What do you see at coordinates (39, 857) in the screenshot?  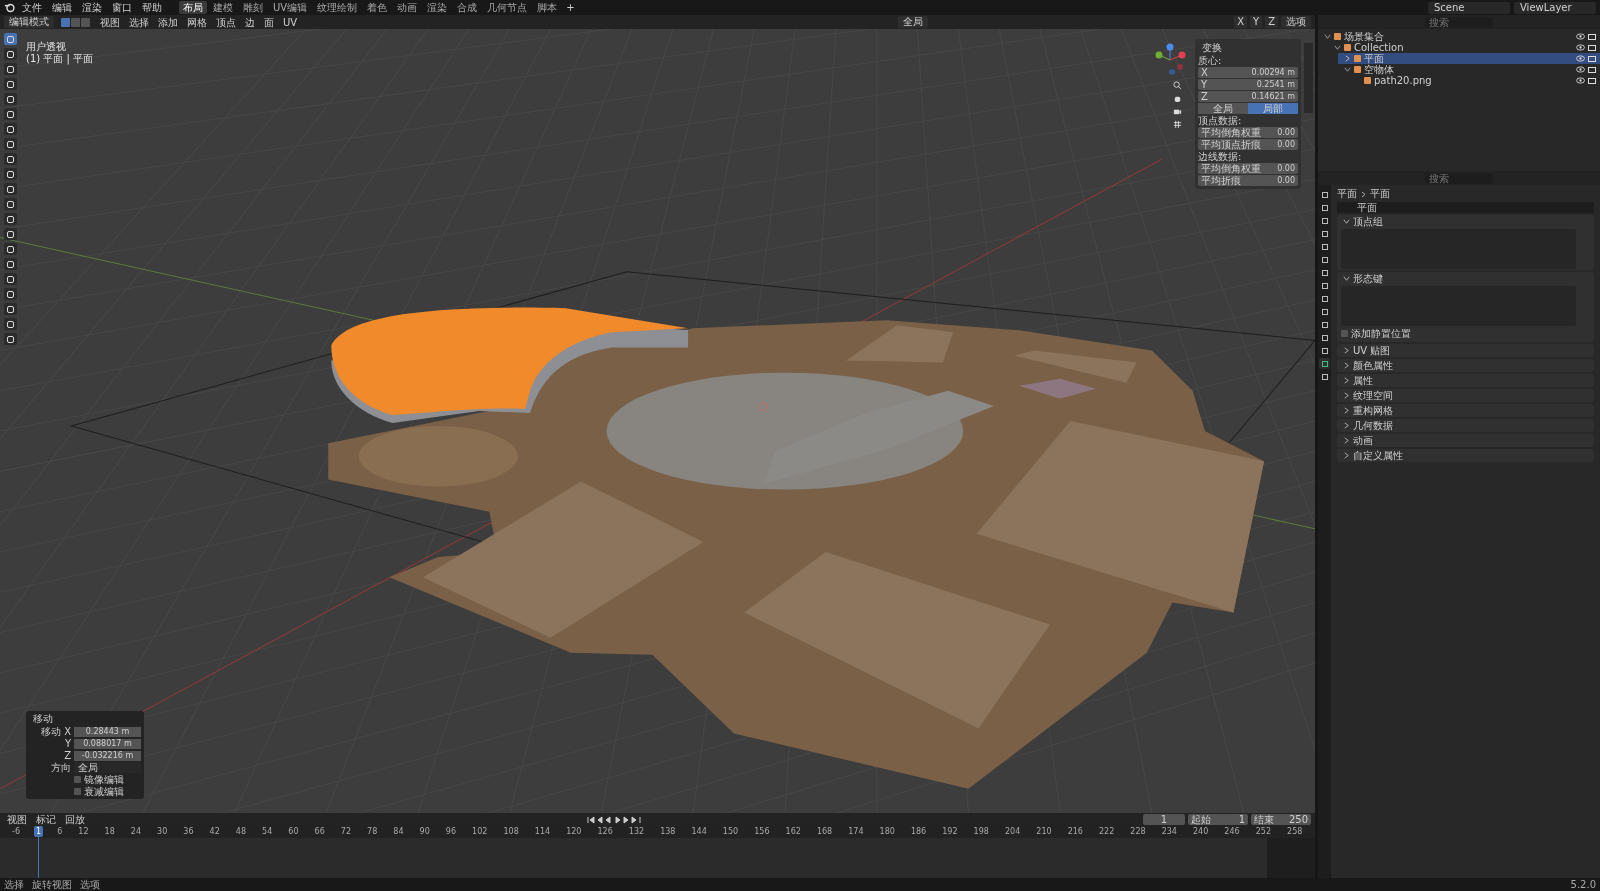 I see `playhead-line` at bounding box center [39, 857].